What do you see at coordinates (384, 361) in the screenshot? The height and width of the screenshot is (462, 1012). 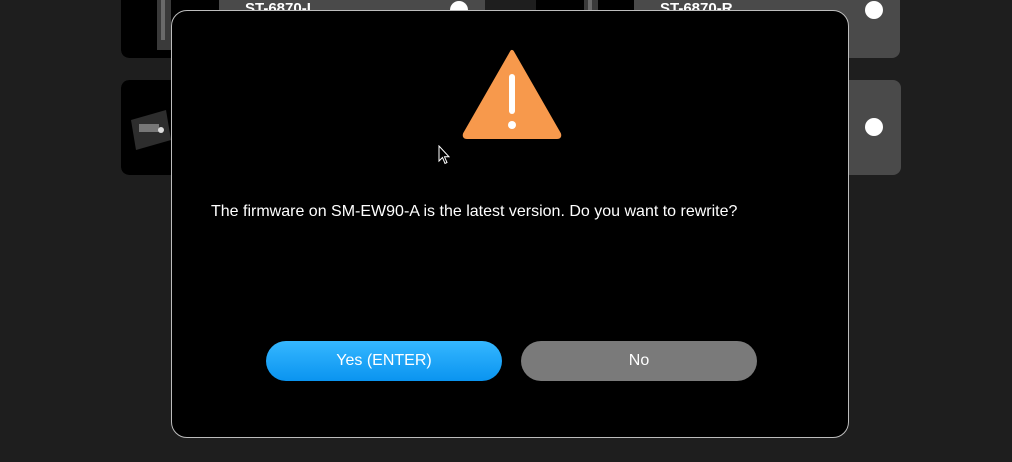 I see `yes-button: Yes (ENTER)` at bounding box center [384, 361].